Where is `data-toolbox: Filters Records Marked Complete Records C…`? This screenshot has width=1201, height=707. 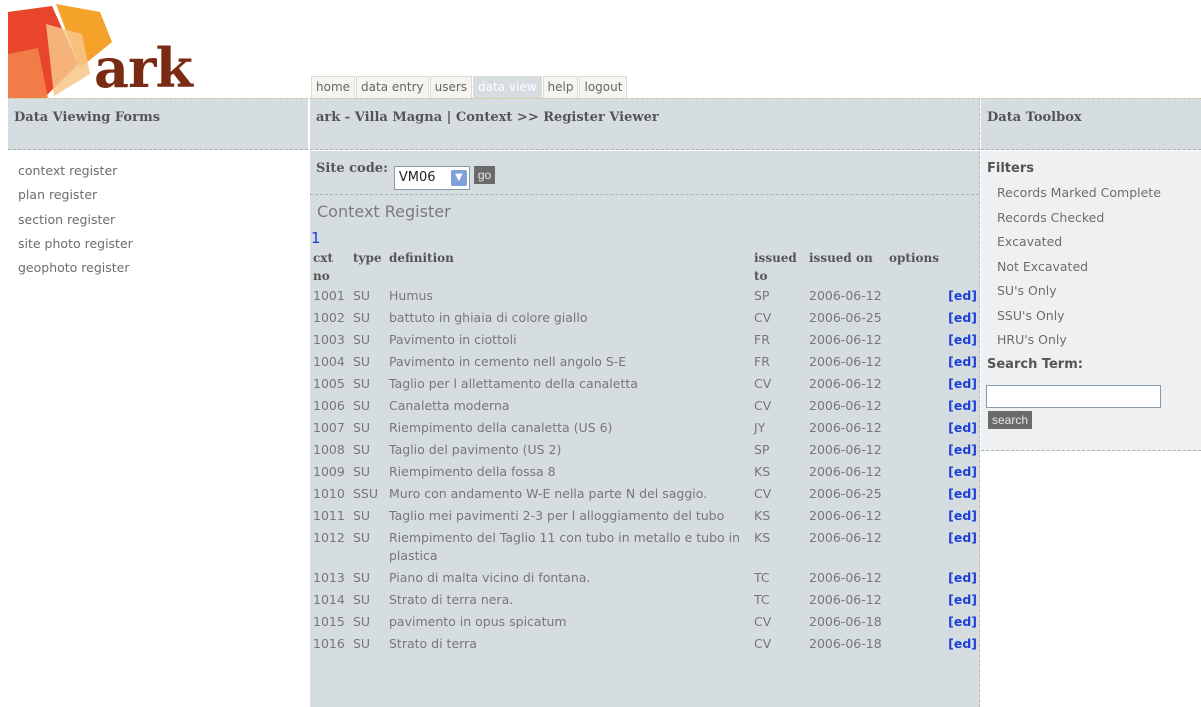 data-toolbox: Filters Records Marked Complete Records C… is located at coordinates (1091, 301).